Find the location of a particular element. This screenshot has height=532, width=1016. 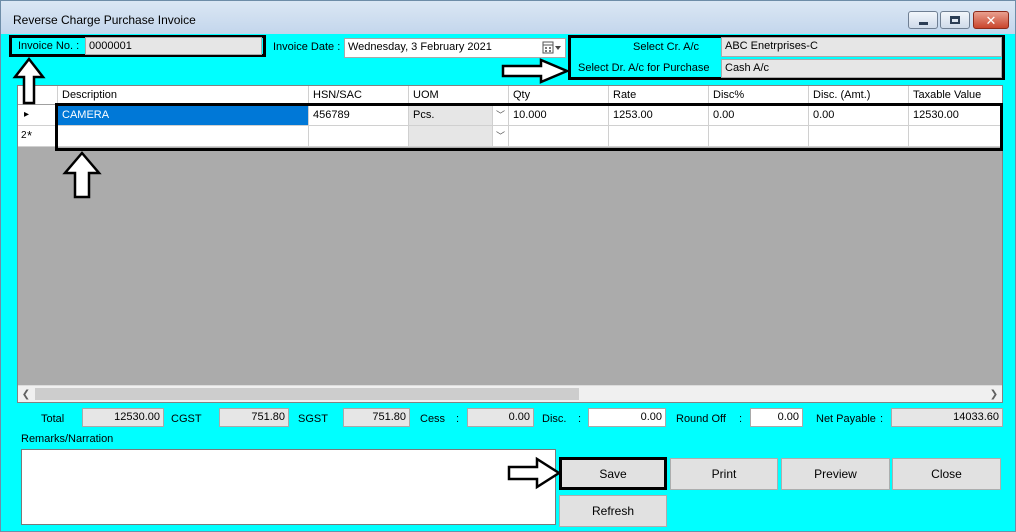

cess-colon: : is located at coordinates (458, 419).